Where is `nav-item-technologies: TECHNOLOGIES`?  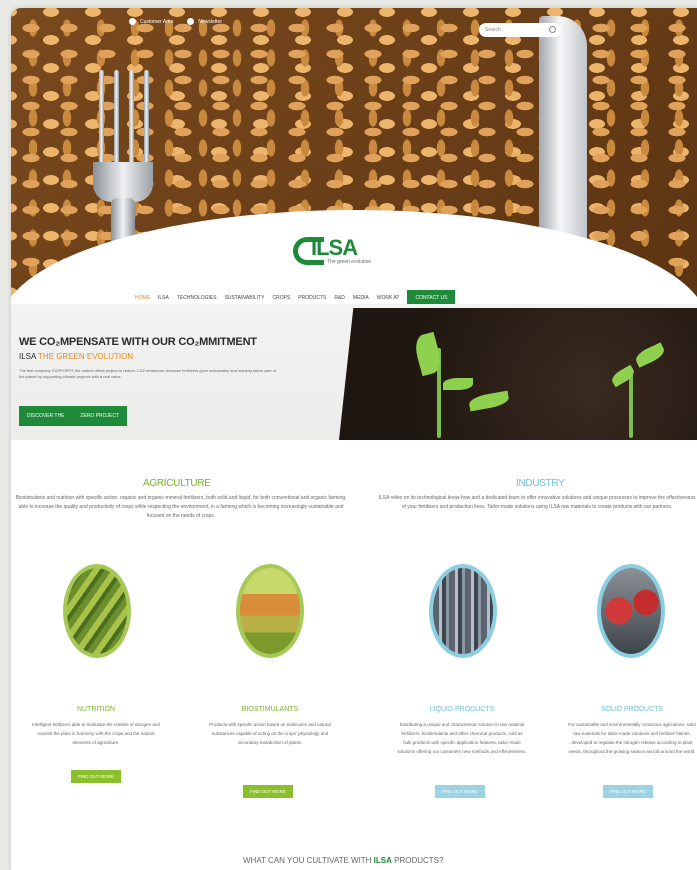 nav-item-technologies: TECHNOLOGIES is located at coordinates (197, 298).